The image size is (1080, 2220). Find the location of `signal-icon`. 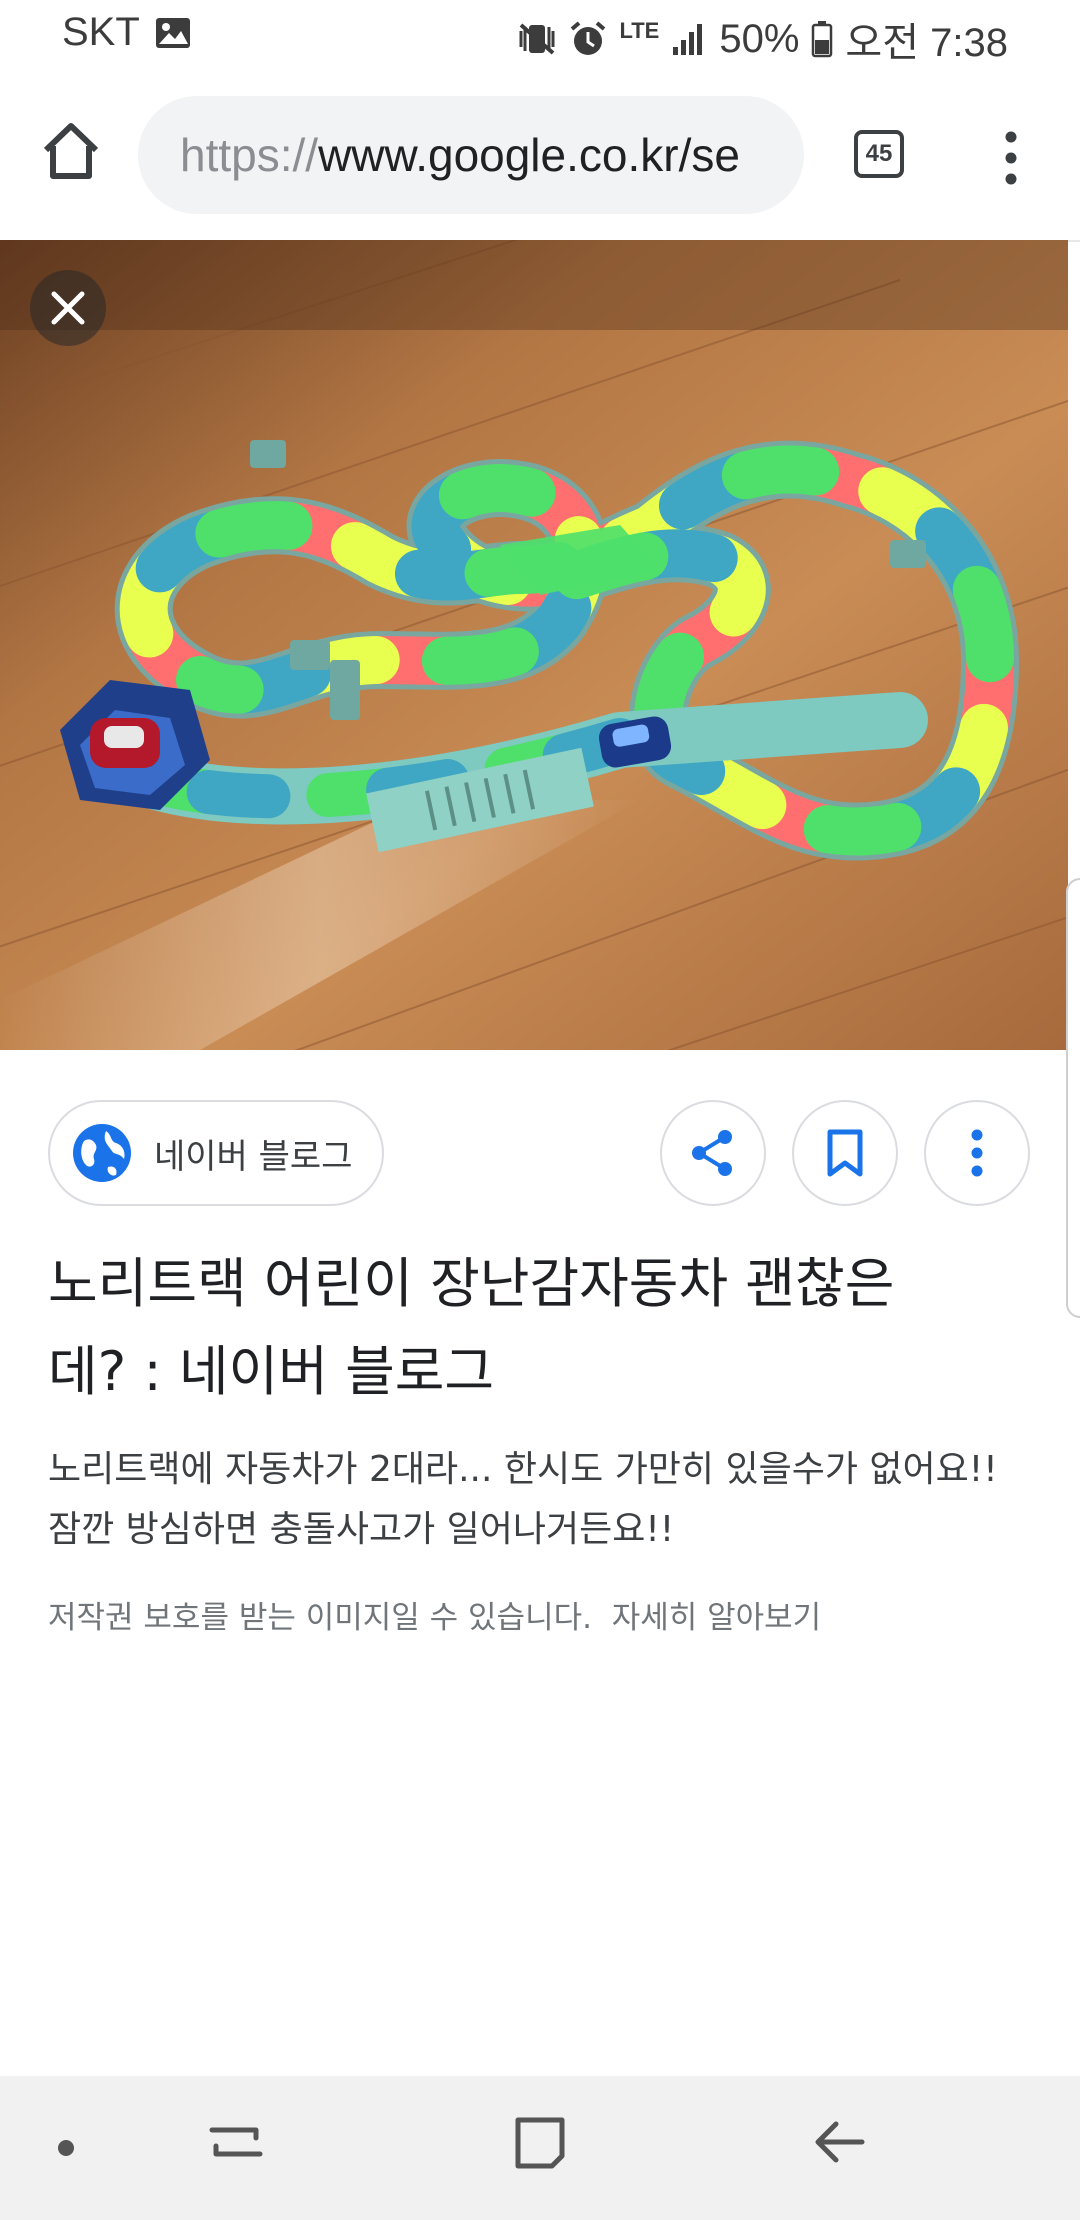

signal-icon is located at coordinates (688, 39).